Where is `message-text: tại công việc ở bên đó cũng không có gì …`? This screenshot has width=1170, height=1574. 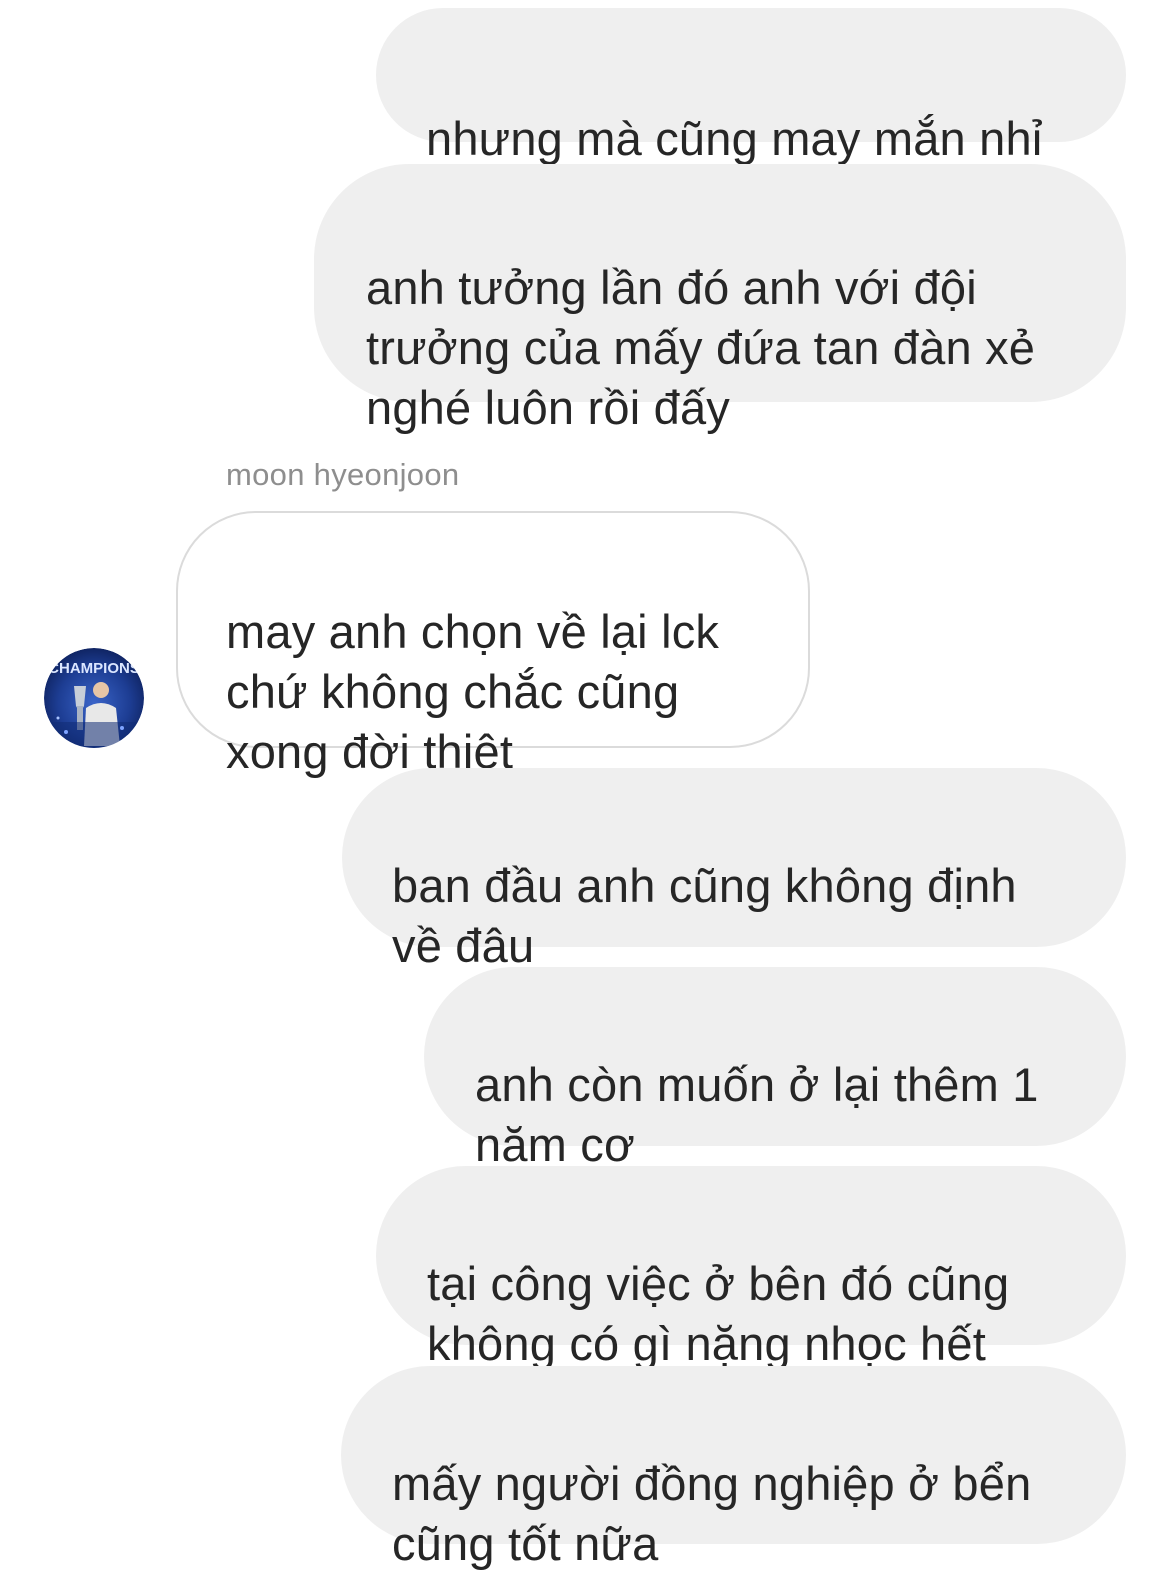
message-text: tại công việc ở bên đó cũng không có gì … is located at coordinates (718, 1313).